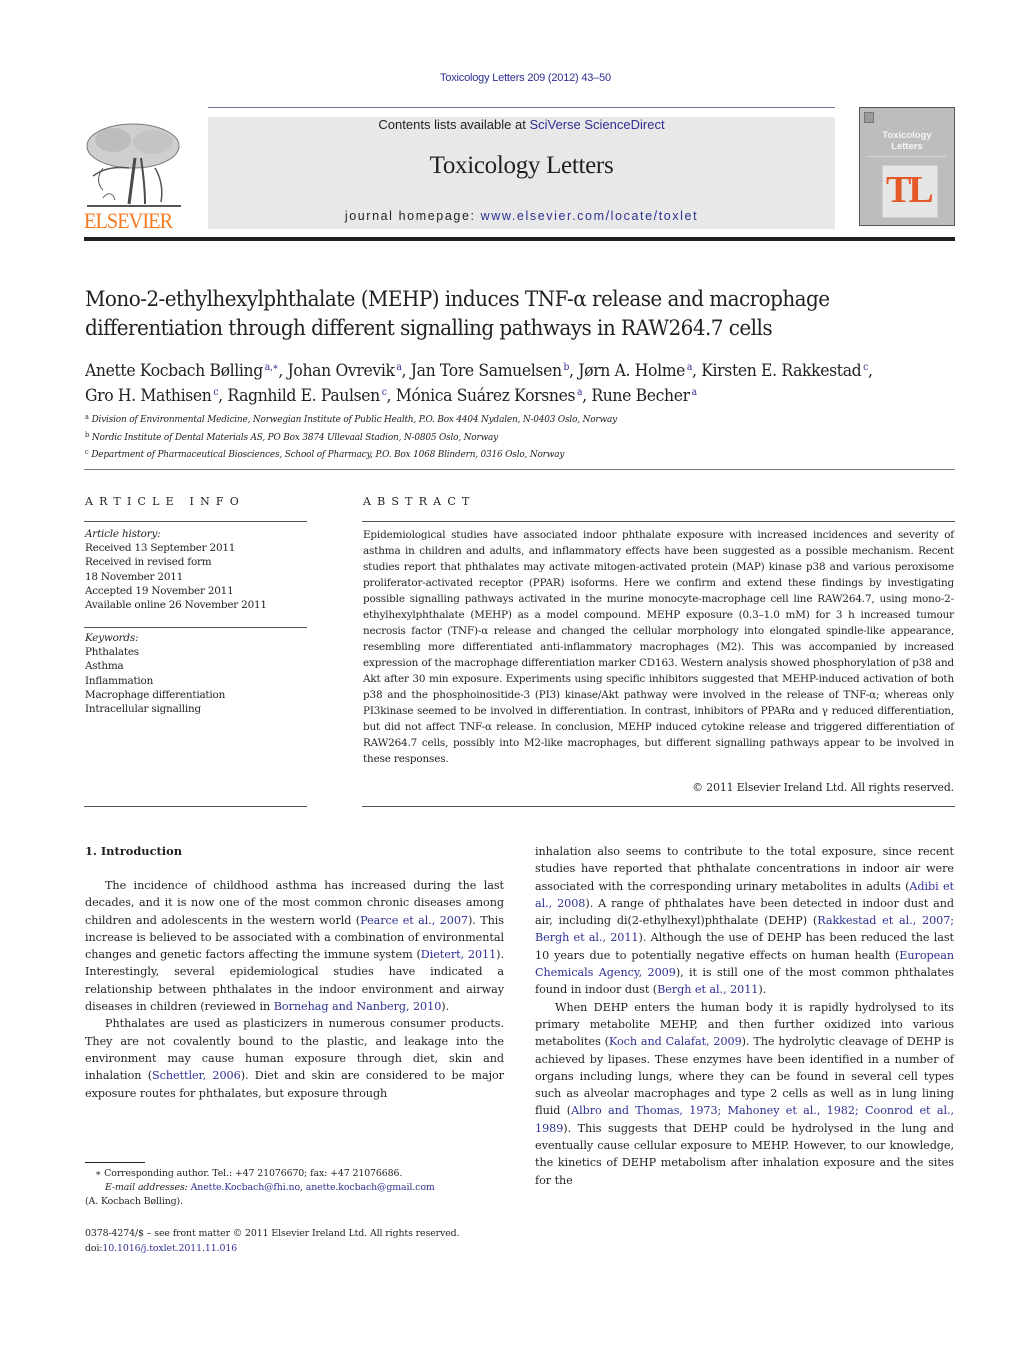  Describe the element at coordinates (590, 216) in the screenshot. I see `homepage-link: www.elsevier.com/locate/toxlet` at that location.